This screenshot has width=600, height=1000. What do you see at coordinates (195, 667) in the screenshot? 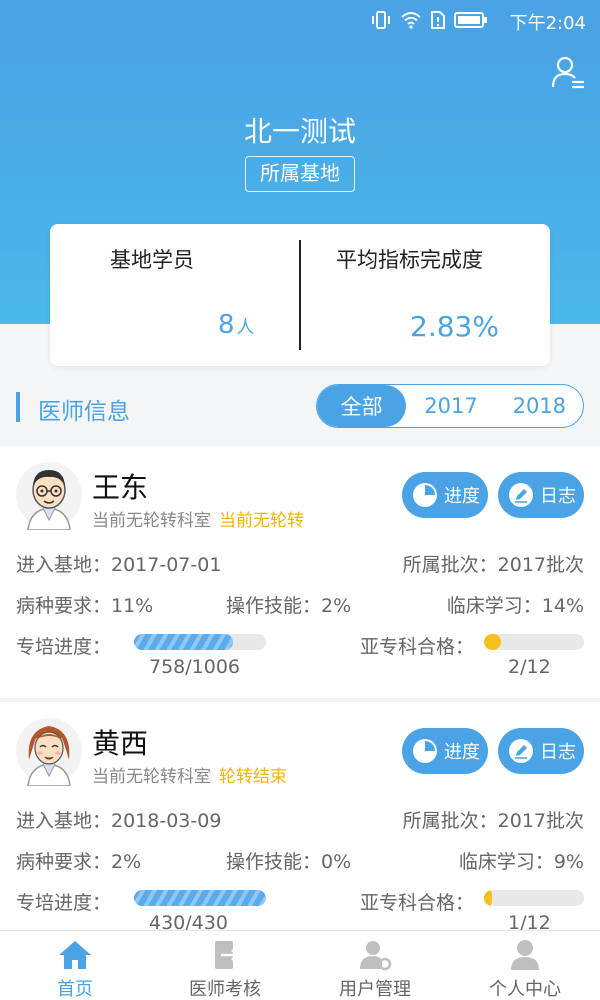
I see `training-fraction: 758/1006` at bounding box center [195, 667].